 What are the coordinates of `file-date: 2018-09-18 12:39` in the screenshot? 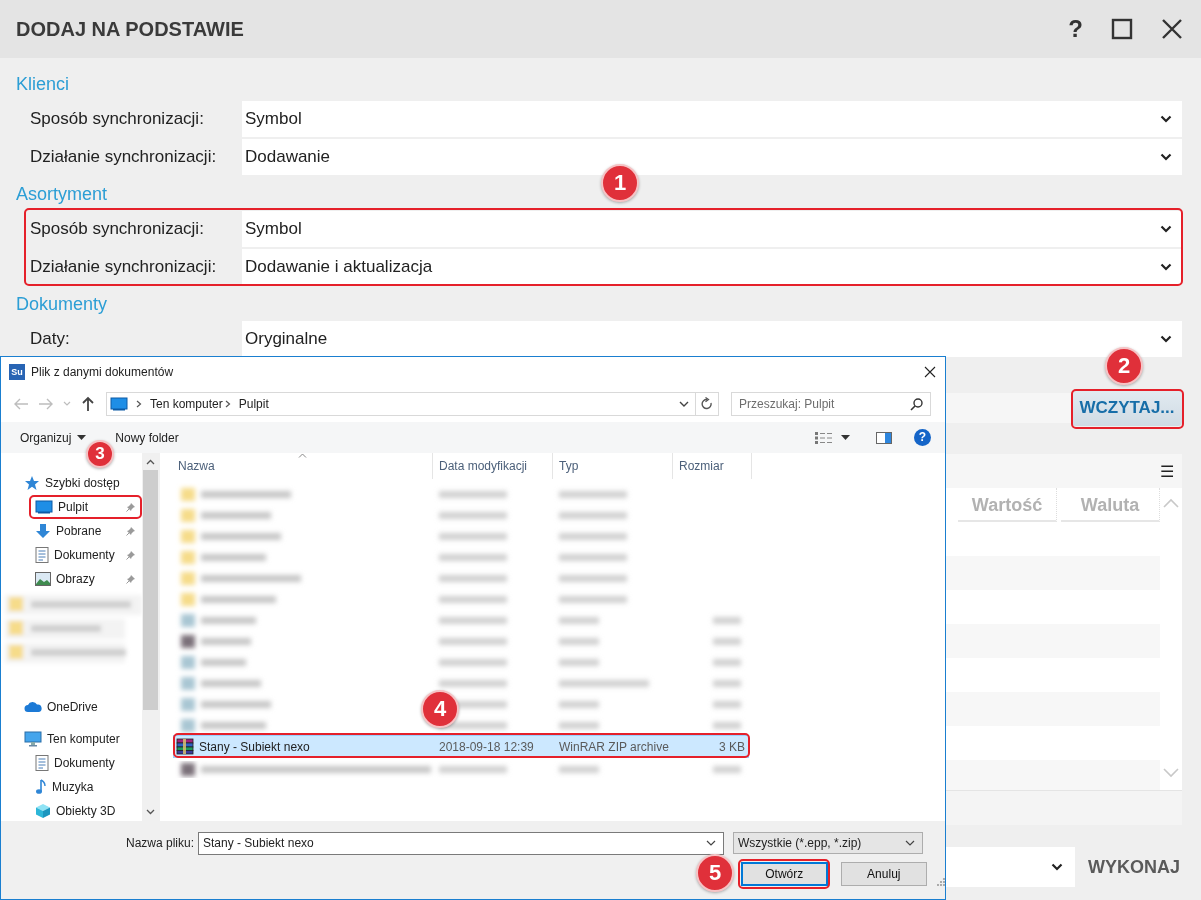 It's located at (486, 746).